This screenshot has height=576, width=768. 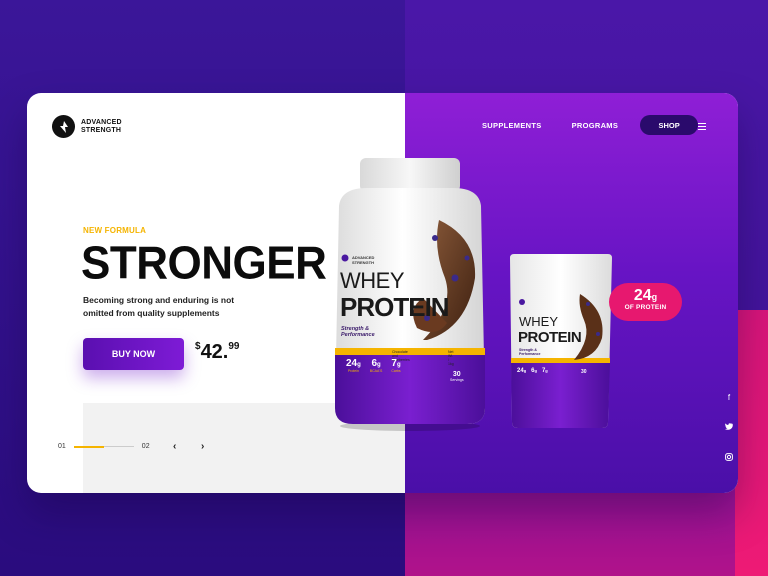 I want to click on slide-current: 01, so click(x=62, y=446).